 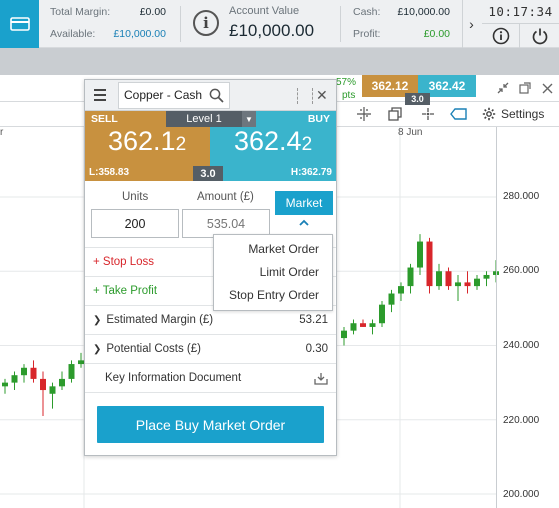 What do you see at coordinates (249, 119) in the screenshot?
I see `chevron-down-icon: ▼` at bounding box center [249, 119].